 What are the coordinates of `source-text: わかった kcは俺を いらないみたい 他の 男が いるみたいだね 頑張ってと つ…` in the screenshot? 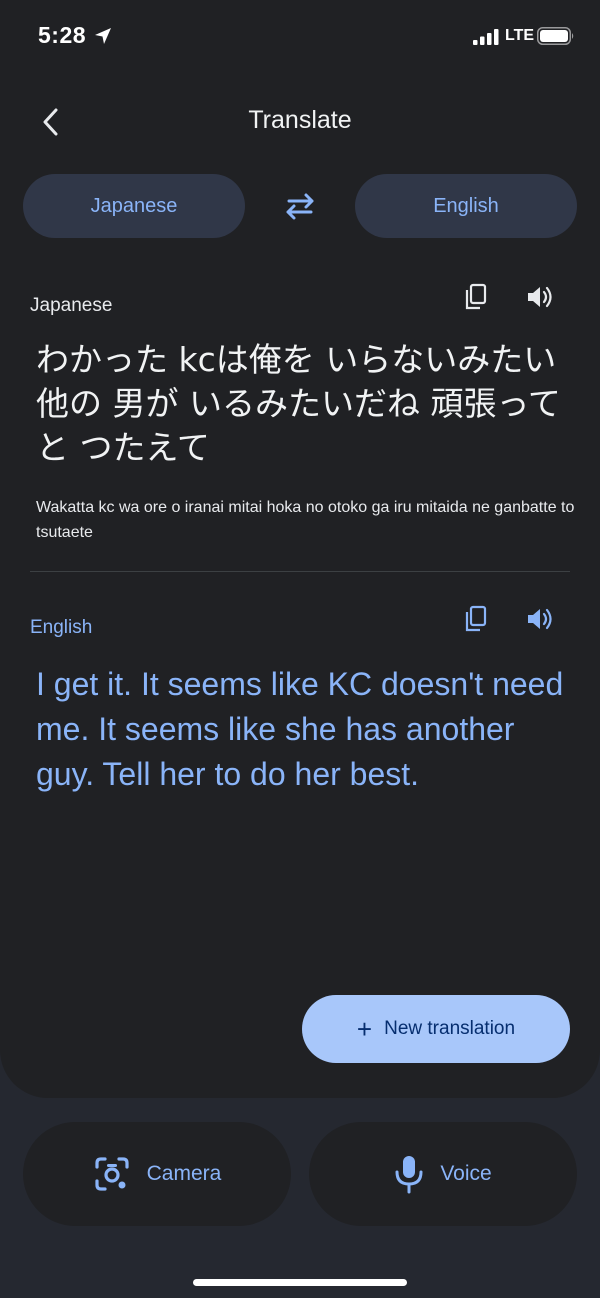 It's located at (300, 404).